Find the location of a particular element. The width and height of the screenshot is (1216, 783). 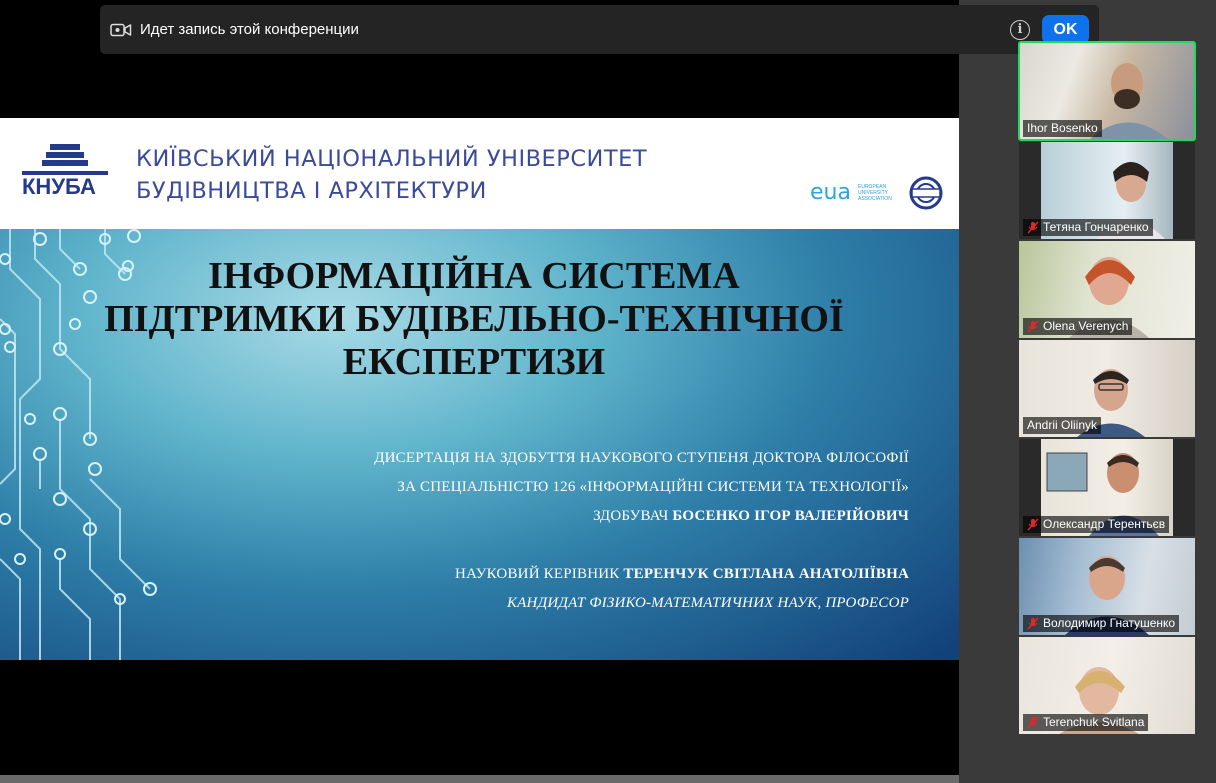

participant-name: Володимир Гнатушенко is located at coordinates (1101, 623).